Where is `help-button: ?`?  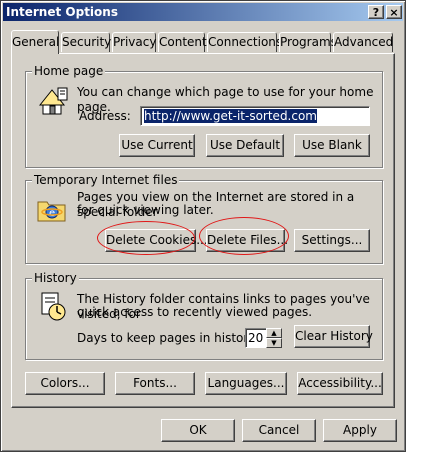 help-button: ? is located at coordinates (376, 12).